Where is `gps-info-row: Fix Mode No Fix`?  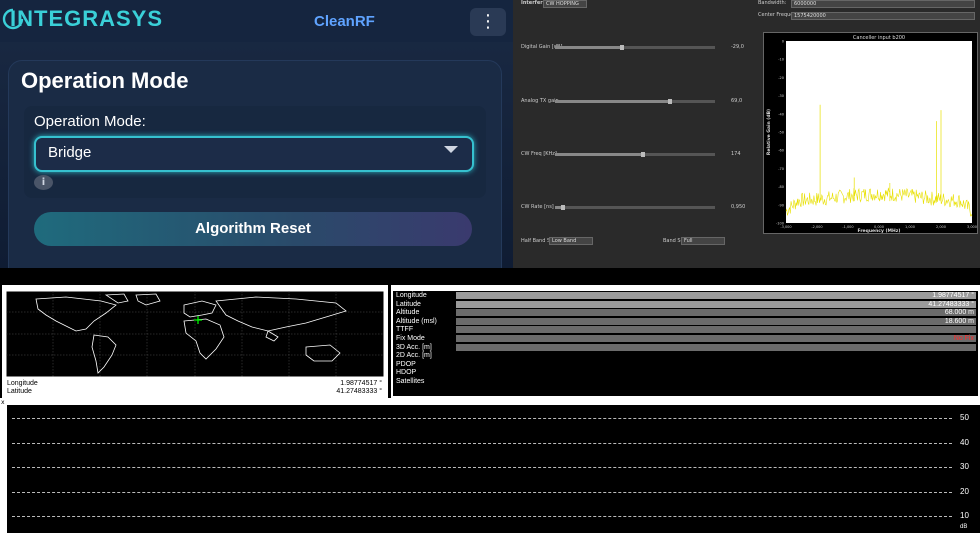
gps-info-row: Fix Mode No Fix is located at coordinates (686, 339).